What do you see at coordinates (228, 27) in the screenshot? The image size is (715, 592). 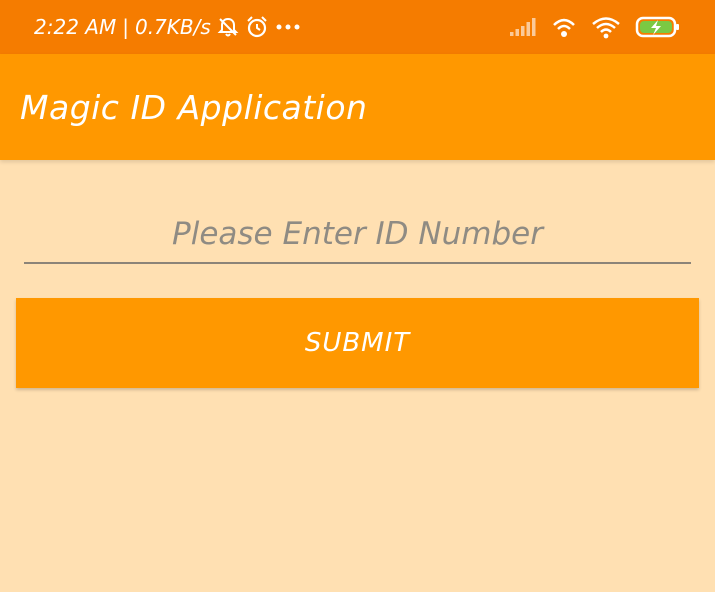 I see `muted-bell-icon` at bounding box center [228, 27].